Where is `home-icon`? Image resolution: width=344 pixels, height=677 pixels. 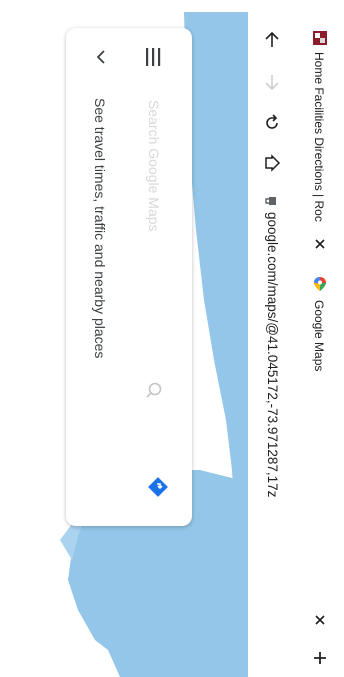
home-icon is located at coordinates (272, 163).